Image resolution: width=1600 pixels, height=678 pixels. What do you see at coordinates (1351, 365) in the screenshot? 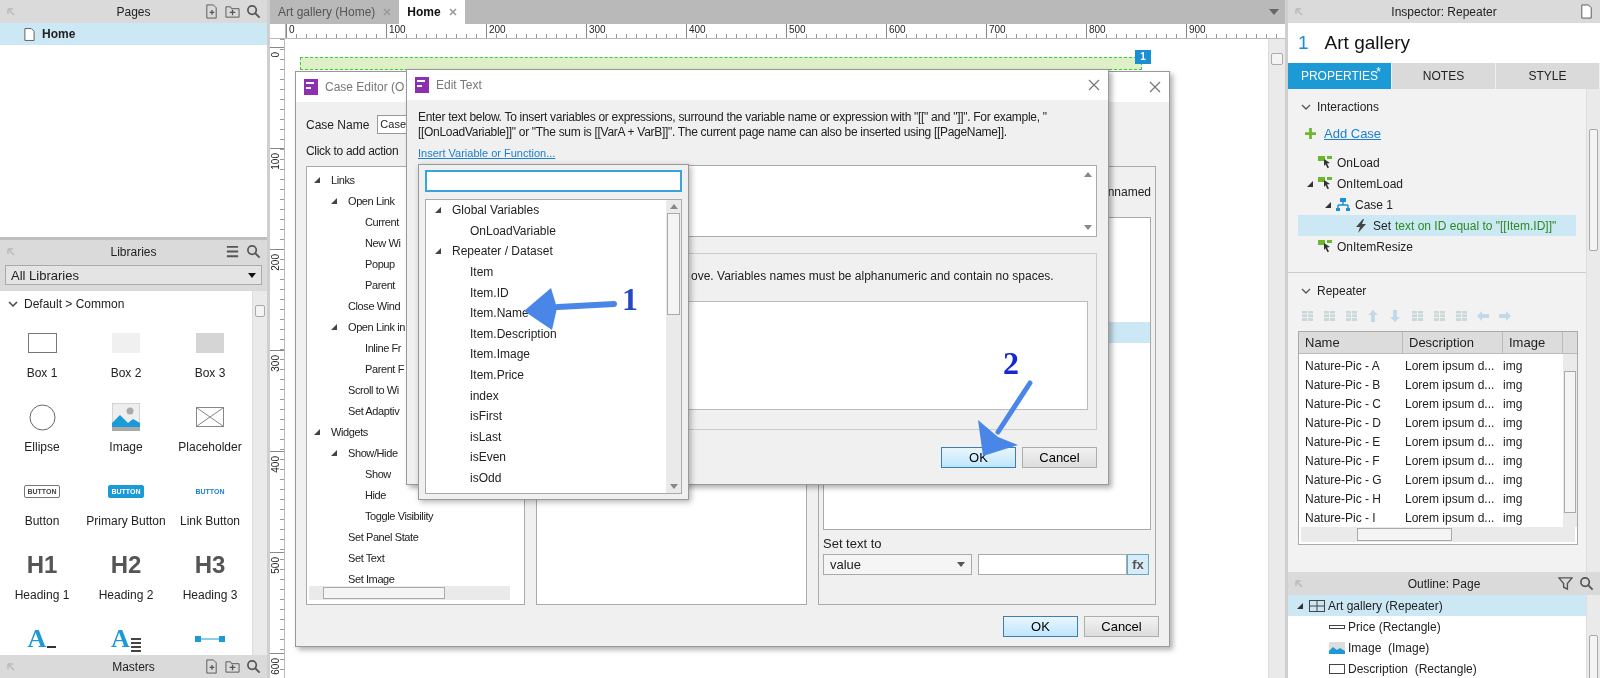
I see `table-cell: Nature-Pic - A` at bounding box center [1351, 365].